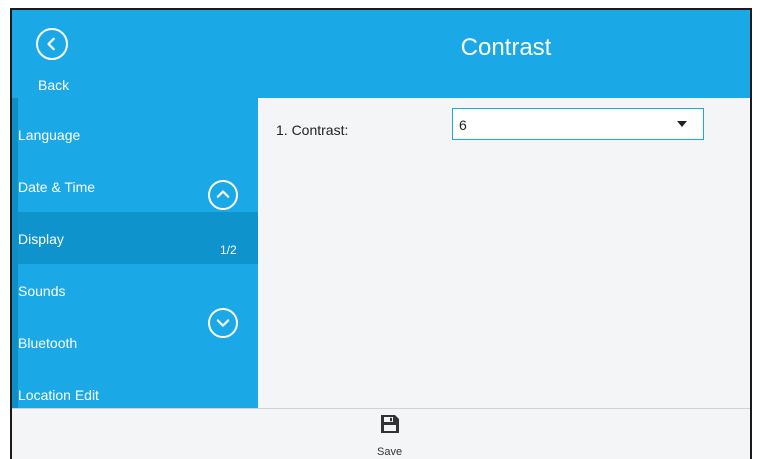  What do you see at coordinates (57, 187) in the screenshot?
I see `sidebar-item-label: Date & Time` at bounding box center [57, 187].